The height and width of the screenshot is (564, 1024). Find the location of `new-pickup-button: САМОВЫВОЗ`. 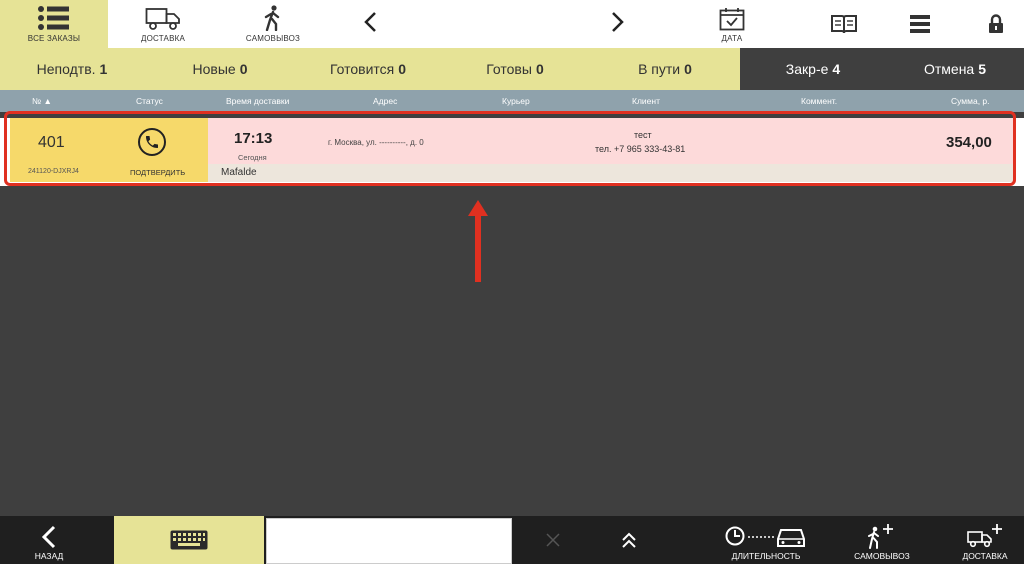

new-pickup-button: САМОВЫВОЗ is located at coordinates (882, 540).